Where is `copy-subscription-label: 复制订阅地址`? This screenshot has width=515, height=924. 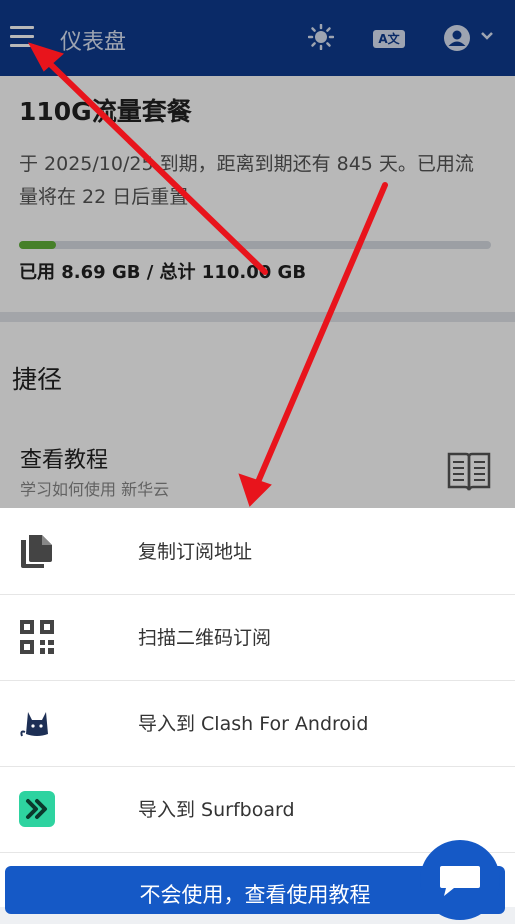
copy-subscription-label: 复制订阅地址 is located at coordinates (195, 552).